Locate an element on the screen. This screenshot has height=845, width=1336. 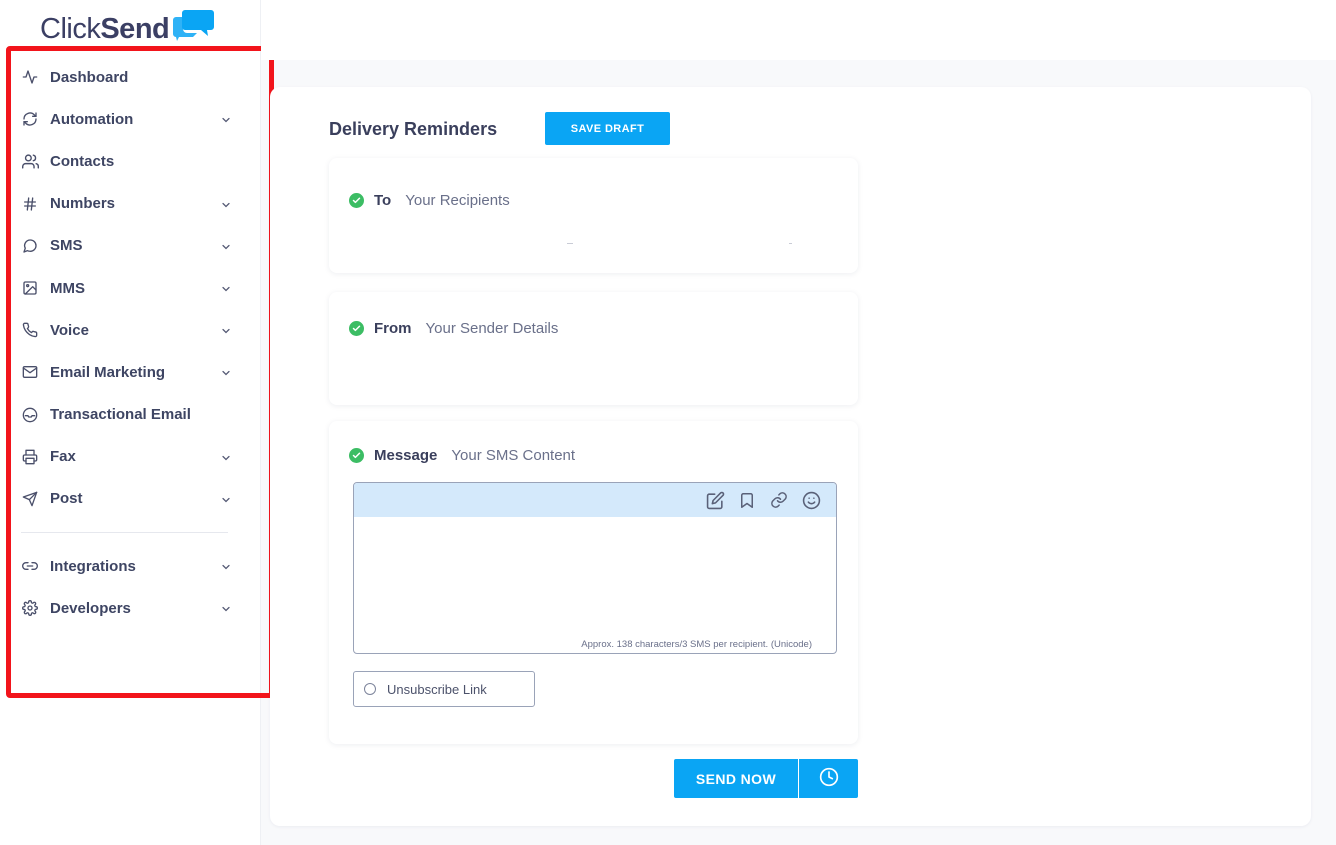
settings-icon is located at coordinates (30, 608).